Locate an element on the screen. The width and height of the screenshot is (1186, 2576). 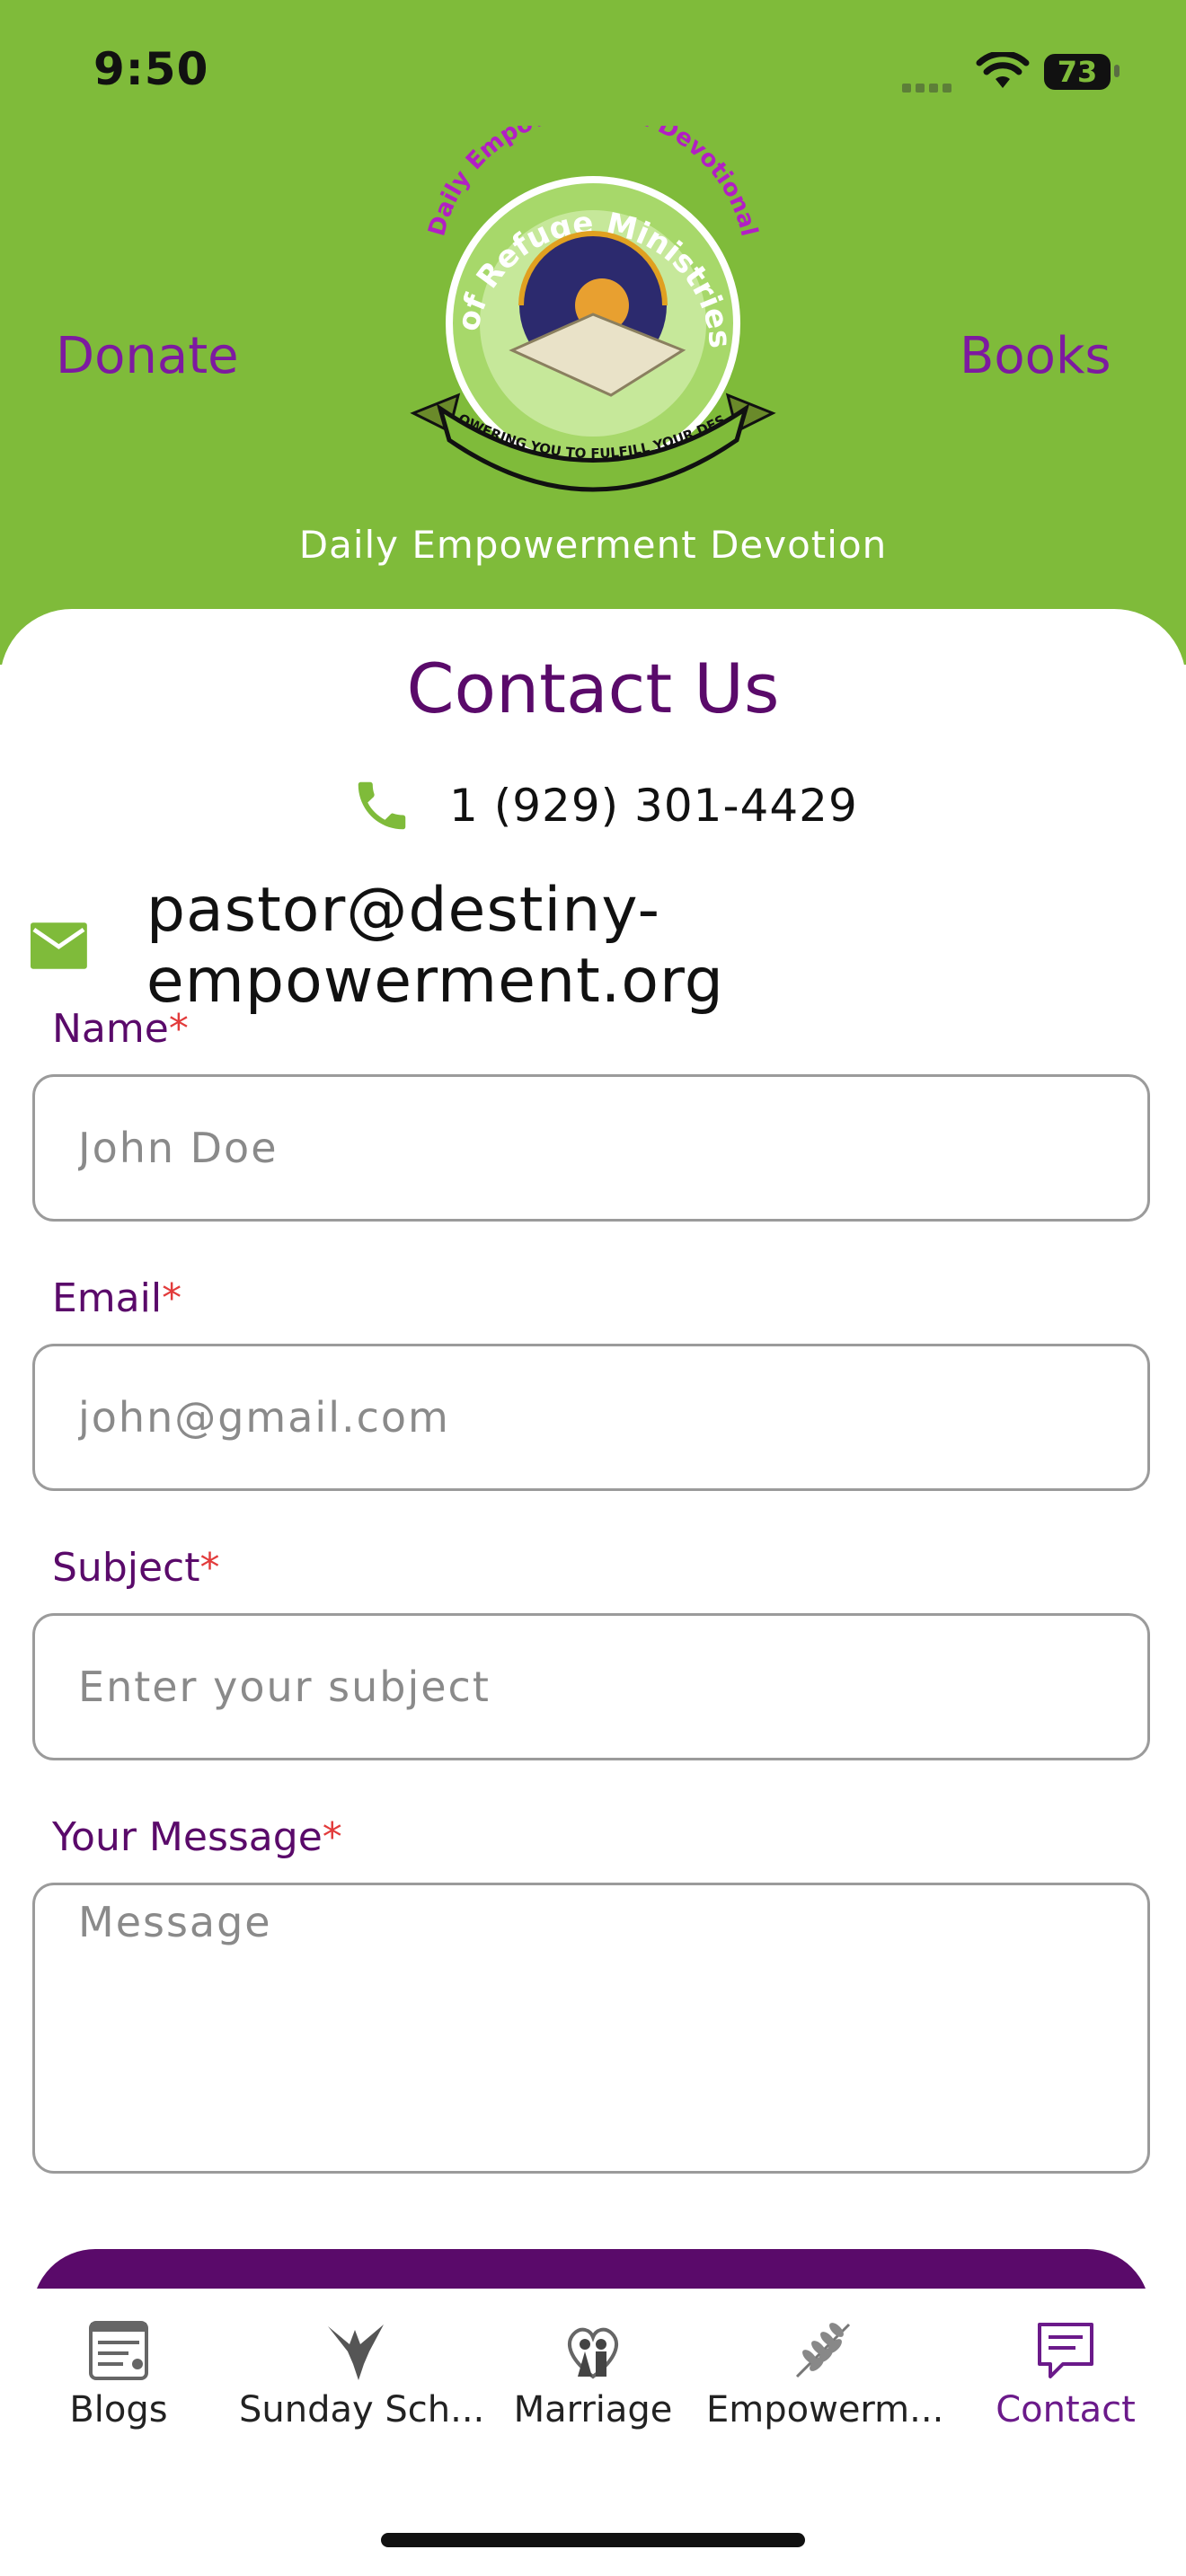
message-textarea is located at coordinates (591, 2028).